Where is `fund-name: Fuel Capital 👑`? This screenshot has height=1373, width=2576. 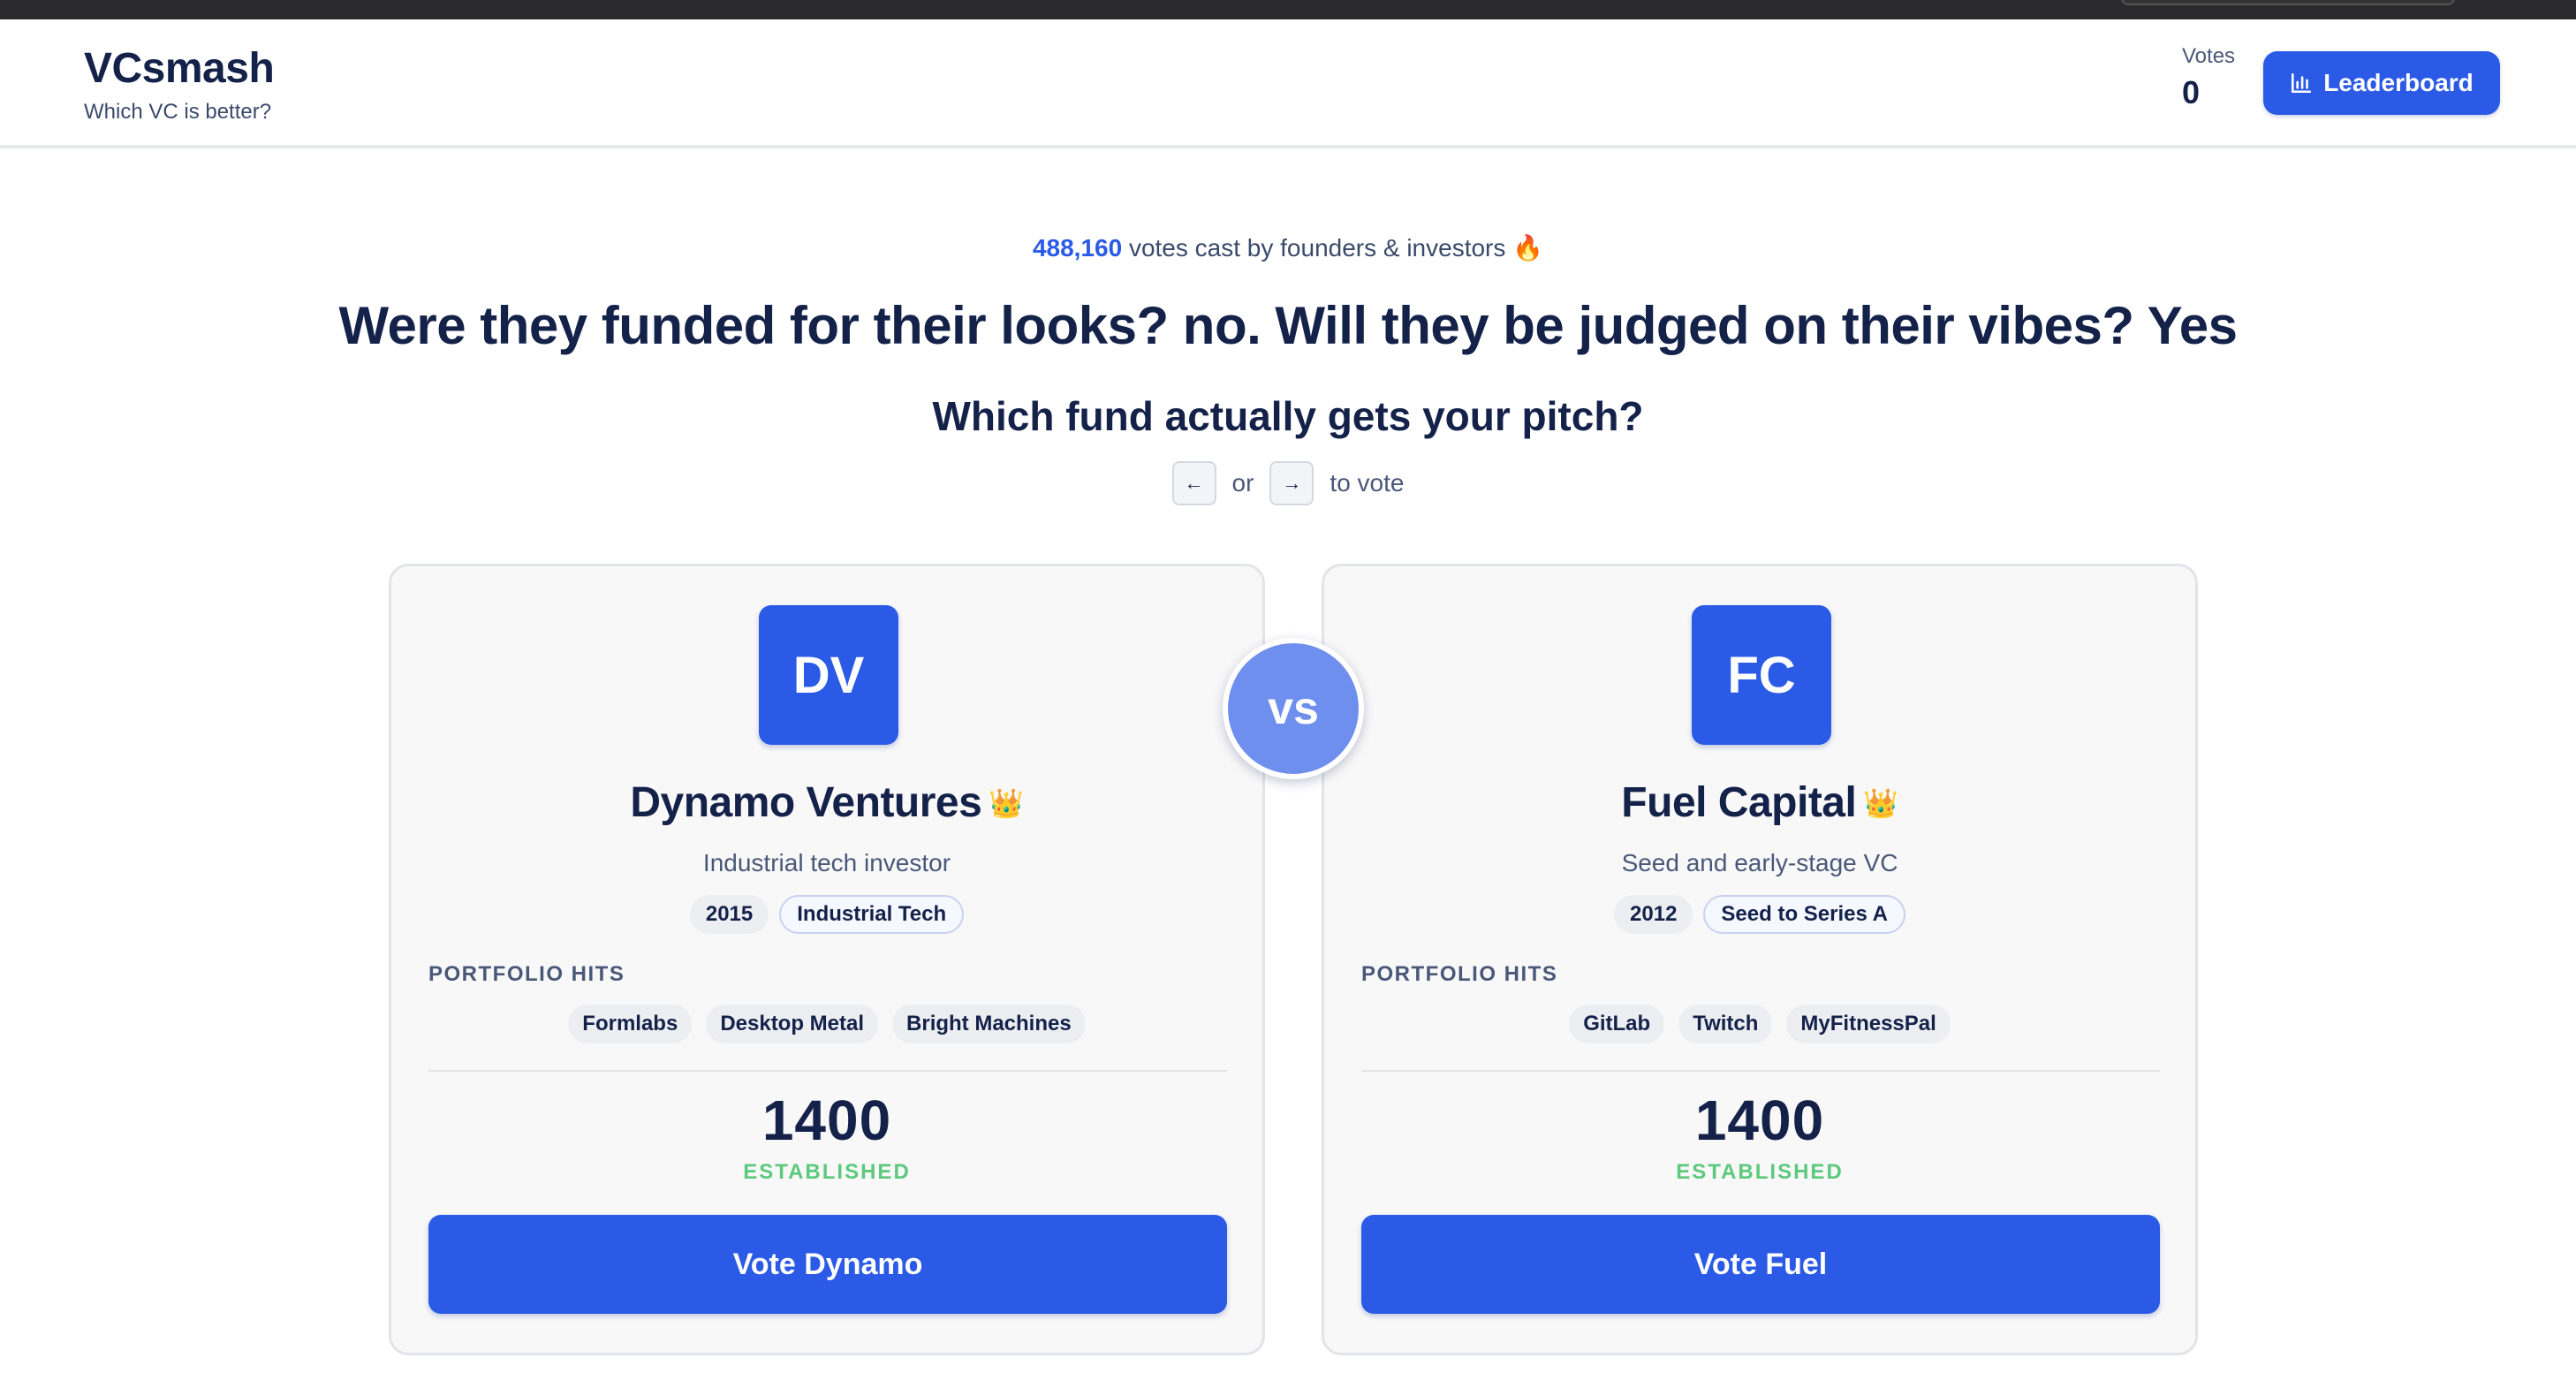
fund-name: Fuel Capital 👑 is located at coordinates (1760, 803).